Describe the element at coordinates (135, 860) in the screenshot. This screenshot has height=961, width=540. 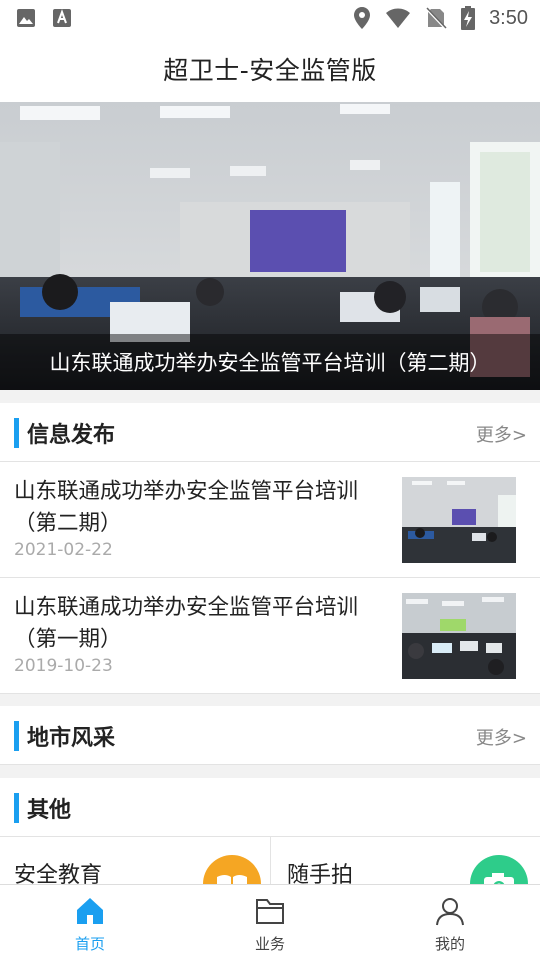
I see `safety-education-tile: 安全教育` at that location.